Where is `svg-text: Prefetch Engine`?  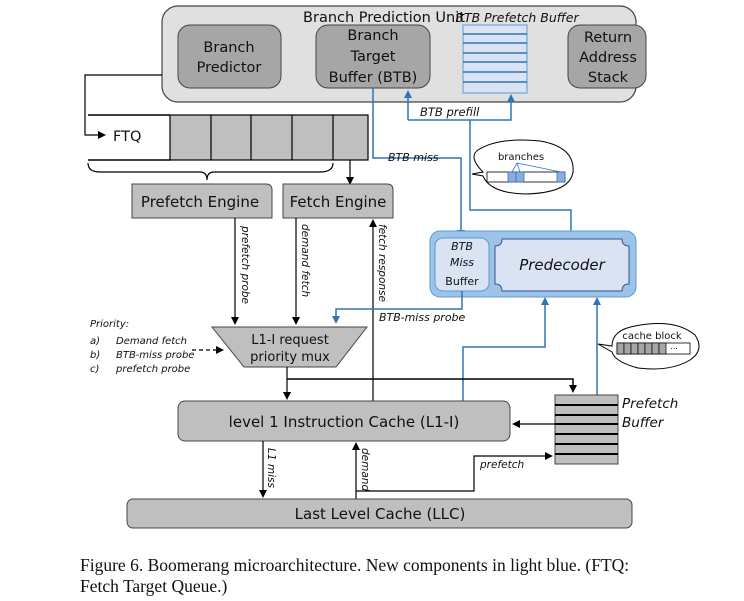 svg-text: Prefetch Engine is located at coordinates (200, 202).